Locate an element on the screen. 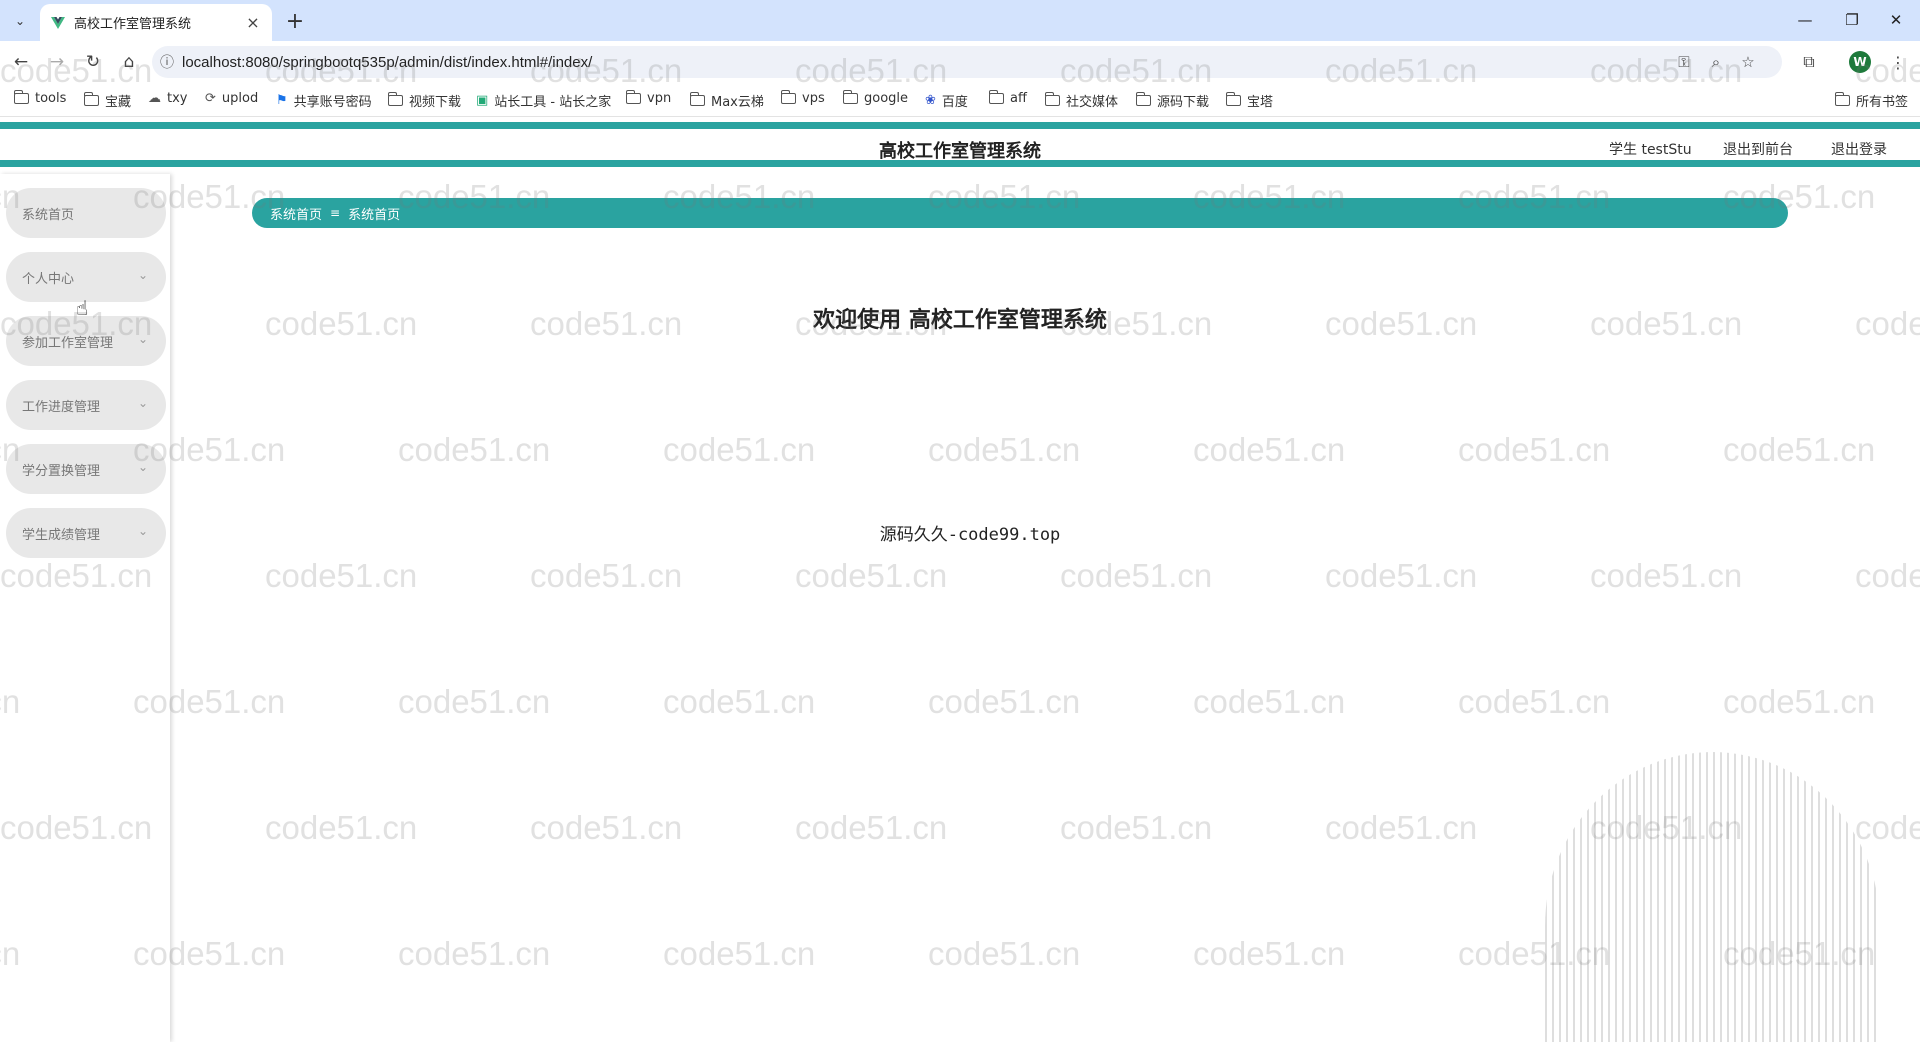  close-window-icon: ✕ is located at coordinates (1896, 20).